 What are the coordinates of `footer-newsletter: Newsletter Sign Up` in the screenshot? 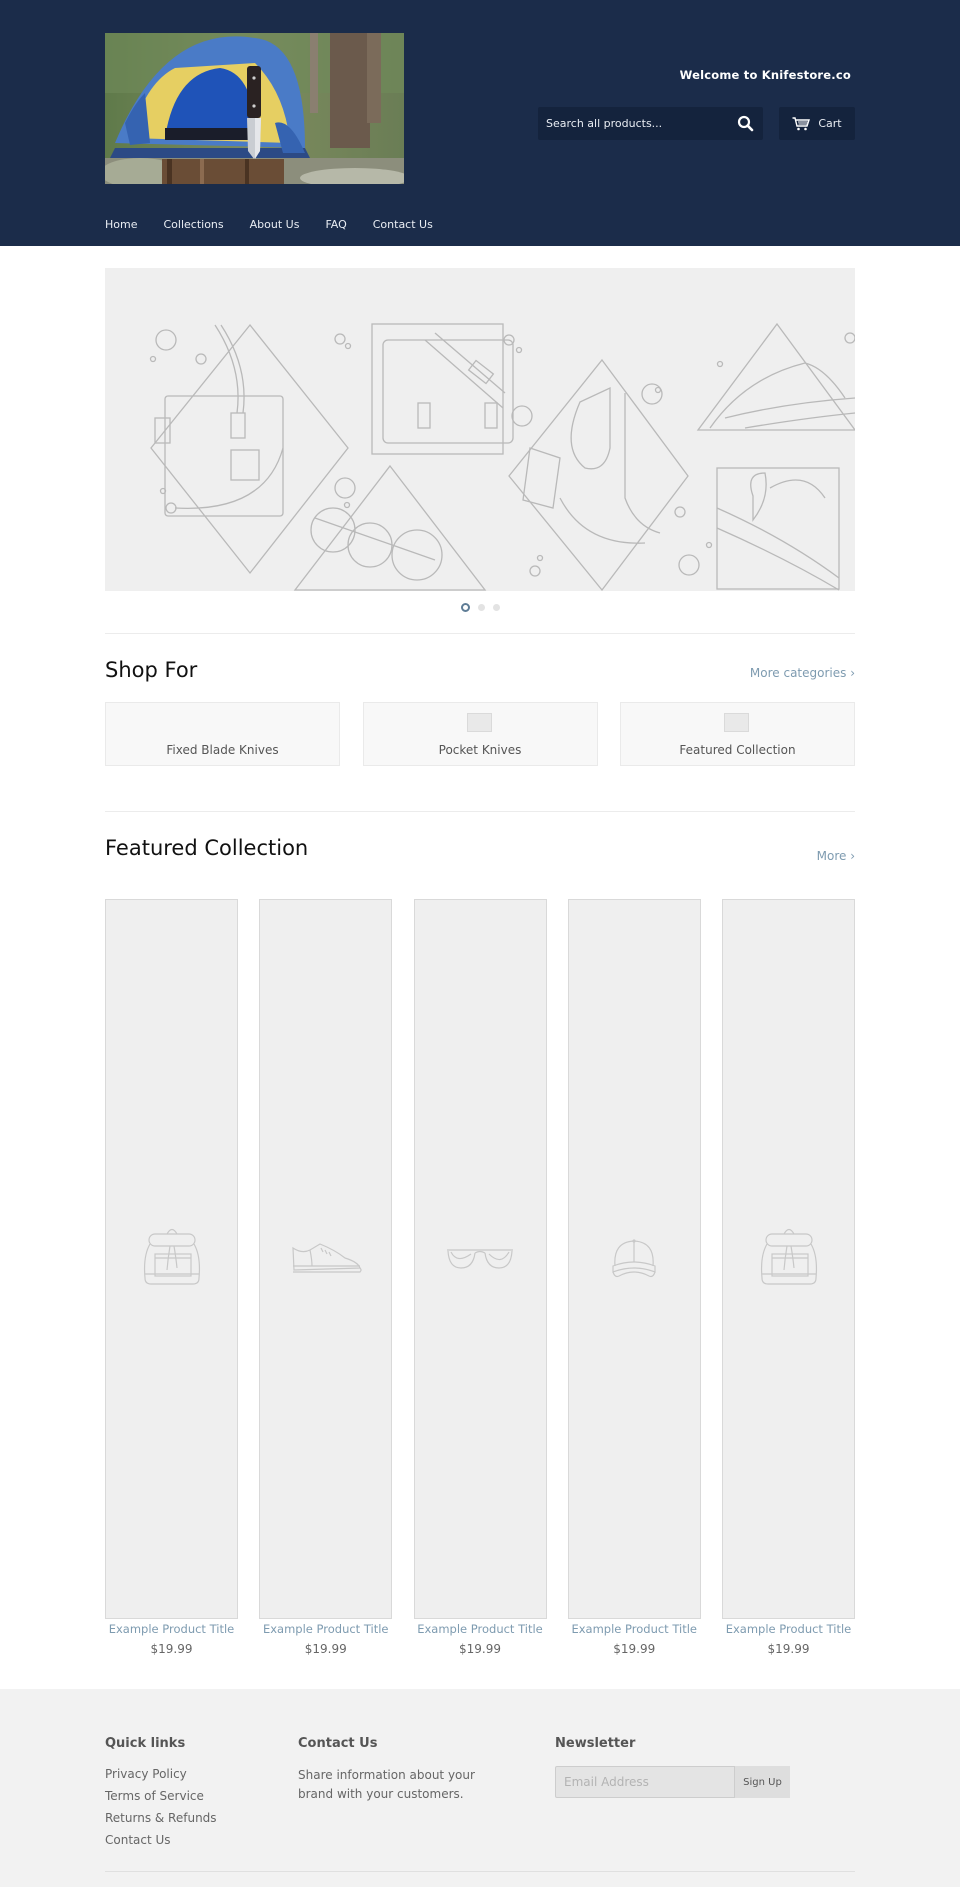 It's located at (672, 1767).